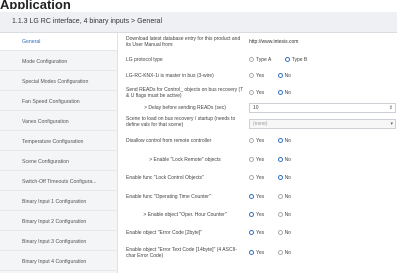 Image resolution: width=397 pixels, height=273 pixels. Describe the element at coordinates (276, 197) in the screenshot. I see `op-time-radio-group: Yes No` at that location.